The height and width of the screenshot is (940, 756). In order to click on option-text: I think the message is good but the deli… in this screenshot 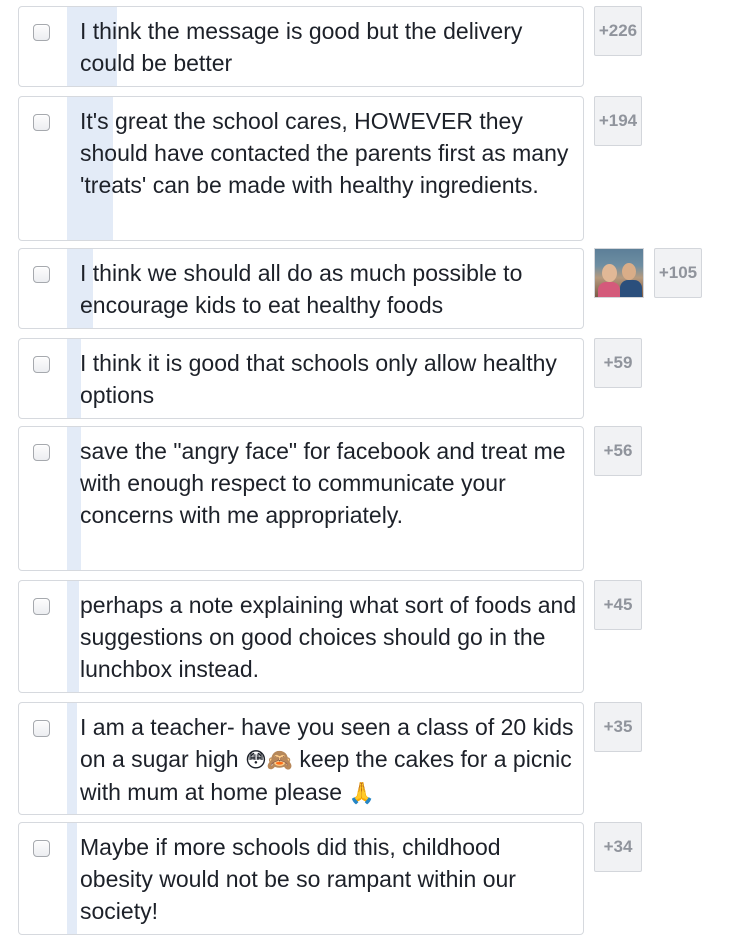, I will do `click(301, 47)`.